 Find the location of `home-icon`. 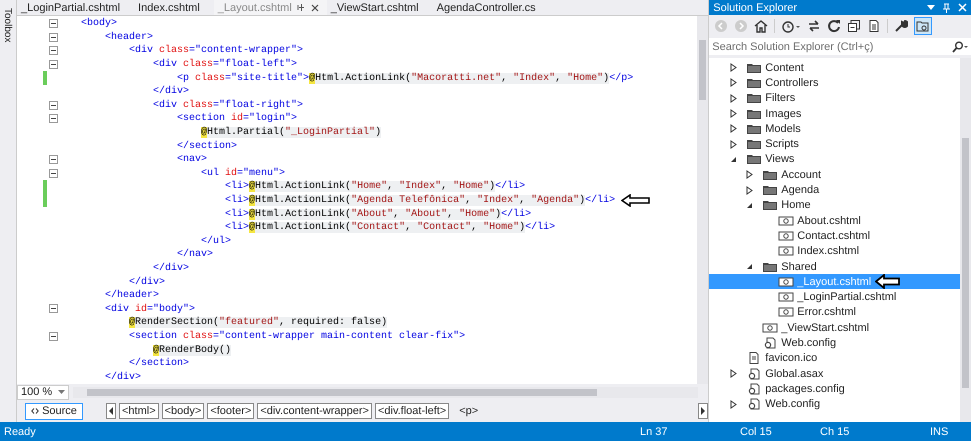

home-icon is located at coordinates (761, 26).